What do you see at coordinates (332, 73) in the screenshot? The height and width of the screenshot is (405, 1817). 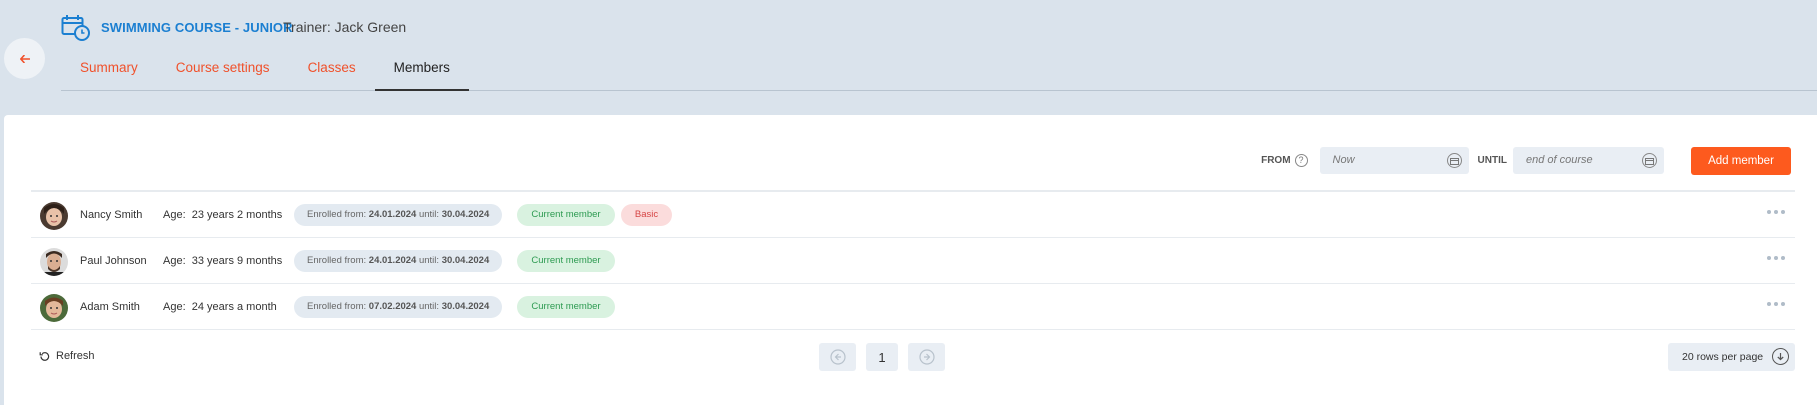 I see `tab-classes: Classes` at bounding box center [332, 73].